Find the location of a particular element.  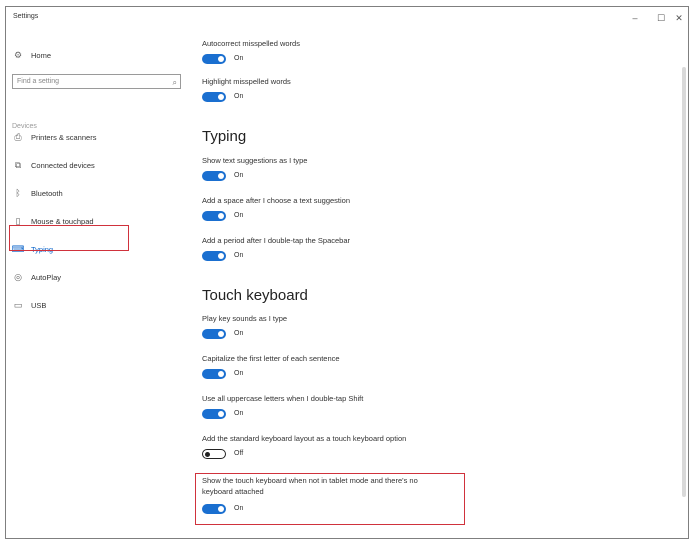

sidebar-item-bluetooth: ᛒ Bluetooth is located at coordinates (97, 193).